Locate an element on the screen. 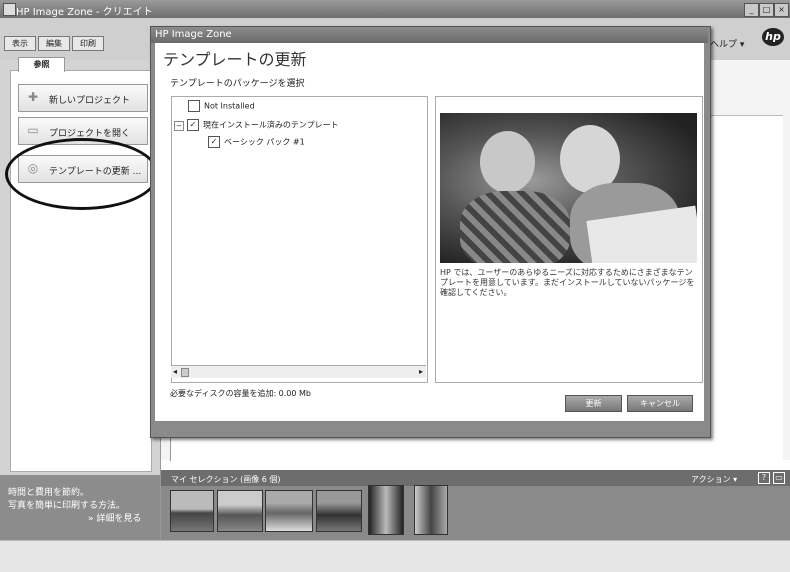 This screenshot has height=572, width=790. checkbox-not-installed is located at coordinates (194, 106).